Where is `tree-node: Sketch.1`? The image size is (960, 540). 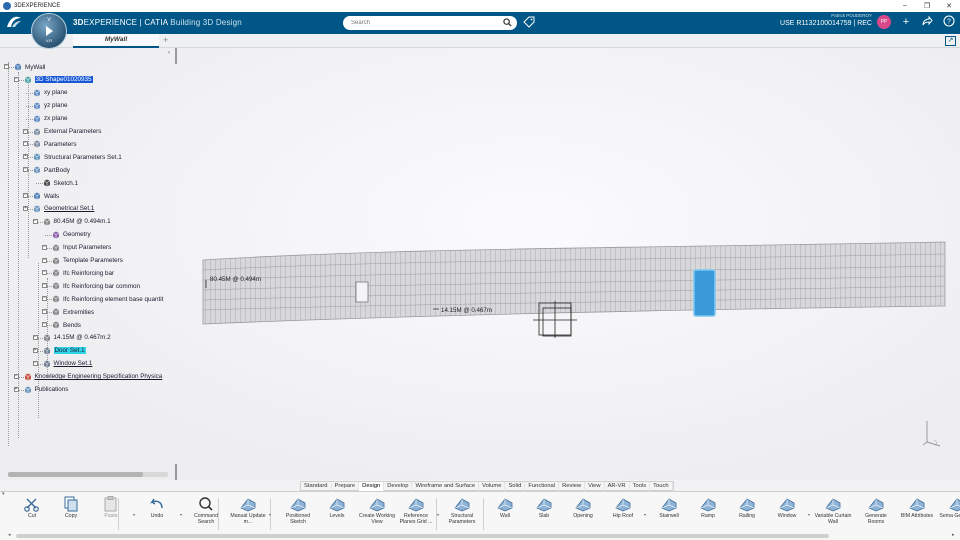 tree-node: Sketch.1 is located at coordinates (60, 183).